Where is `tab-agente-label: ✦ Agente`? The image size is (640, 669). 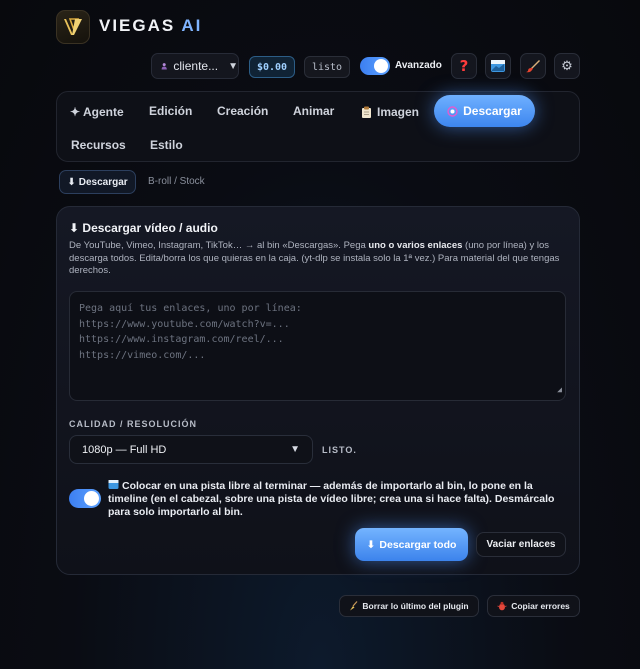
tab-agente-label: ✦ Agente is located at coordinates (97, 112).